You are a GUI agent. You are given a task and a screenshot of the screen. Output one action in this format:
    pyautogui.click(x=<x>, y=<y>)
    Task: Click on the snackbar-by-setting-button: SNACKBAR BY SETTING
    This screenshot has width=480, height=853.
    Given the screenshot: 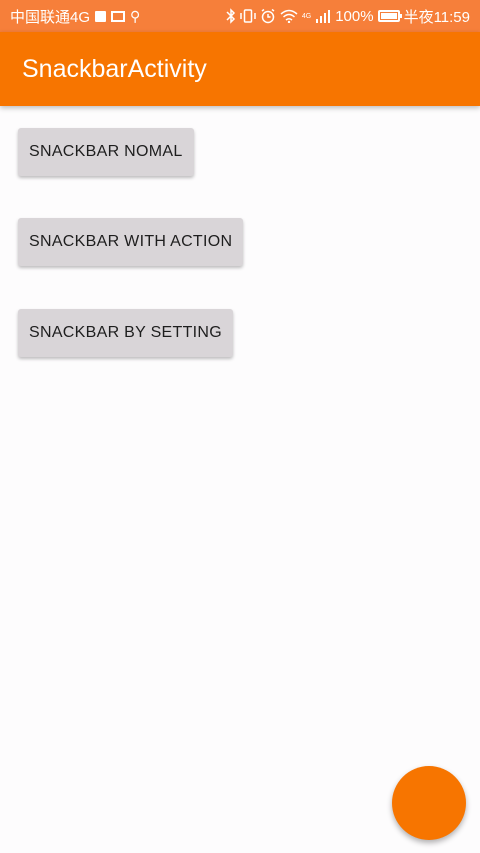 What is the action you would take?
    pyautogui.click(x=126, y=333)
    